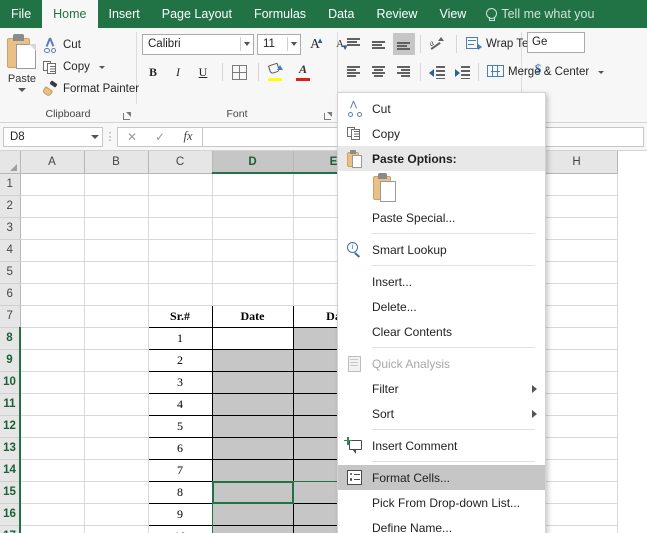 The width and height of the screenshot is (647, 533). What do you see at coordinates (116, 228) in the screenshot?
I see `cell-b3` at bounding box center [116, 228].